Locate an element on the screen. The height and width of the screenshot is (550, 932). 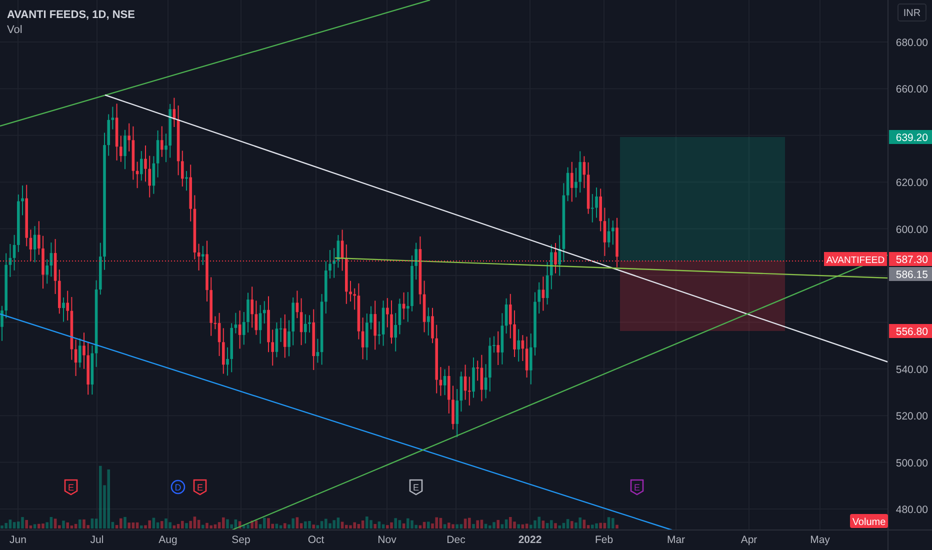
price-tick: 520.00 is located at coordinates (912, 416).